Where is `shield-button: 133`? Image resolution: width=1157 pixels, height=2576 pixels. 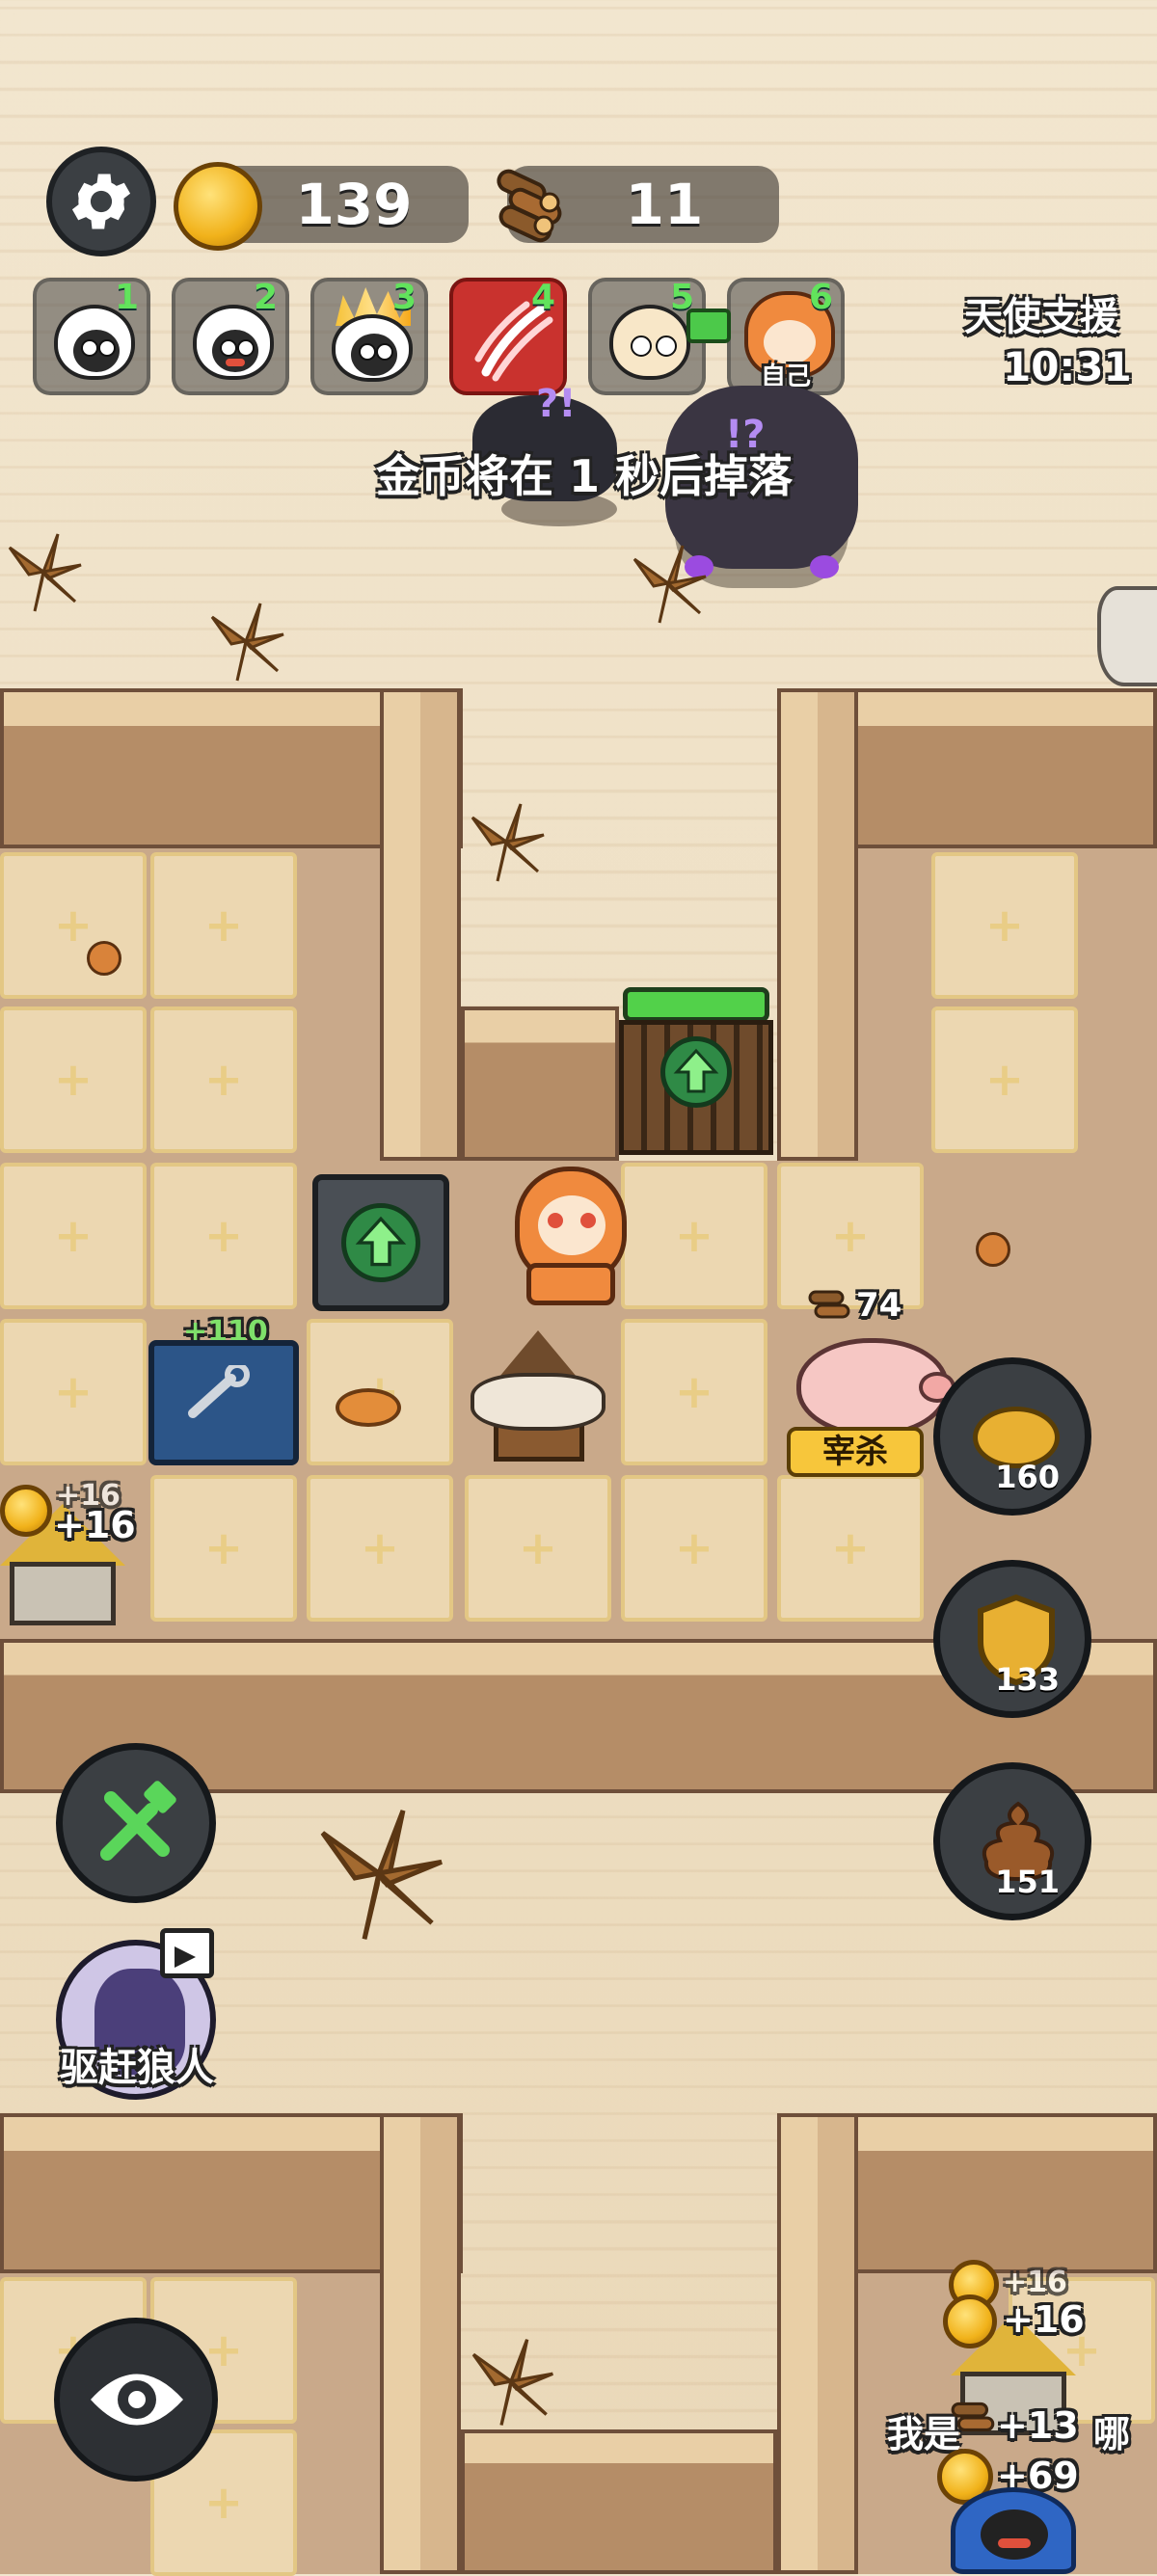 shield-button: 133 is located at coordinates (1012, 1639).